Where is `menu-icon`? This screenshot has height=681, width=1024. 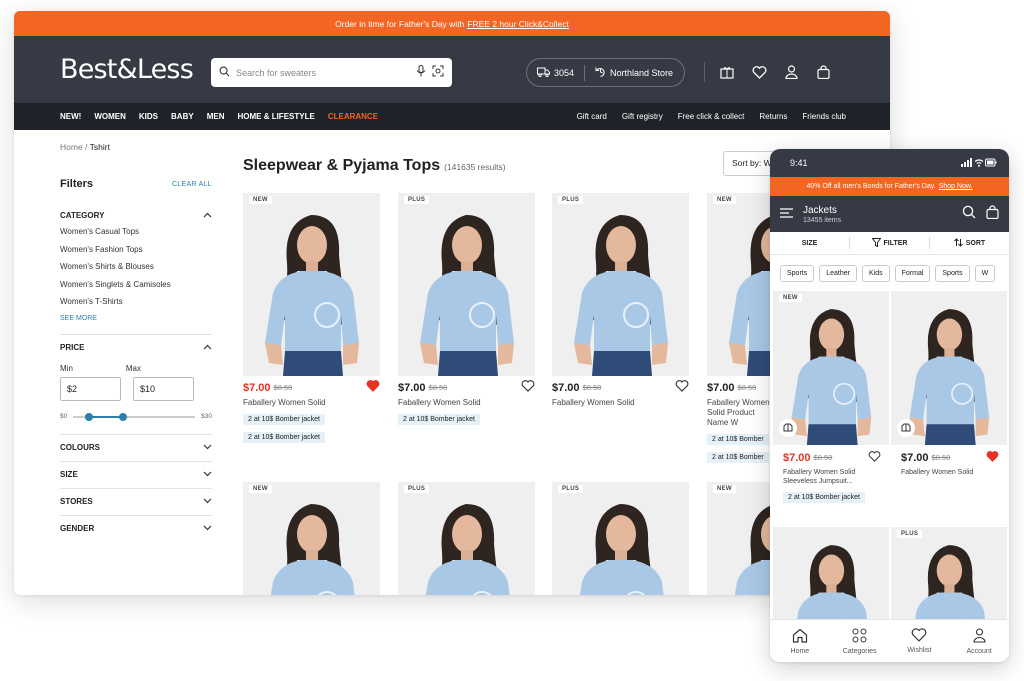
menu-icon is located at coordinates (786, 214).